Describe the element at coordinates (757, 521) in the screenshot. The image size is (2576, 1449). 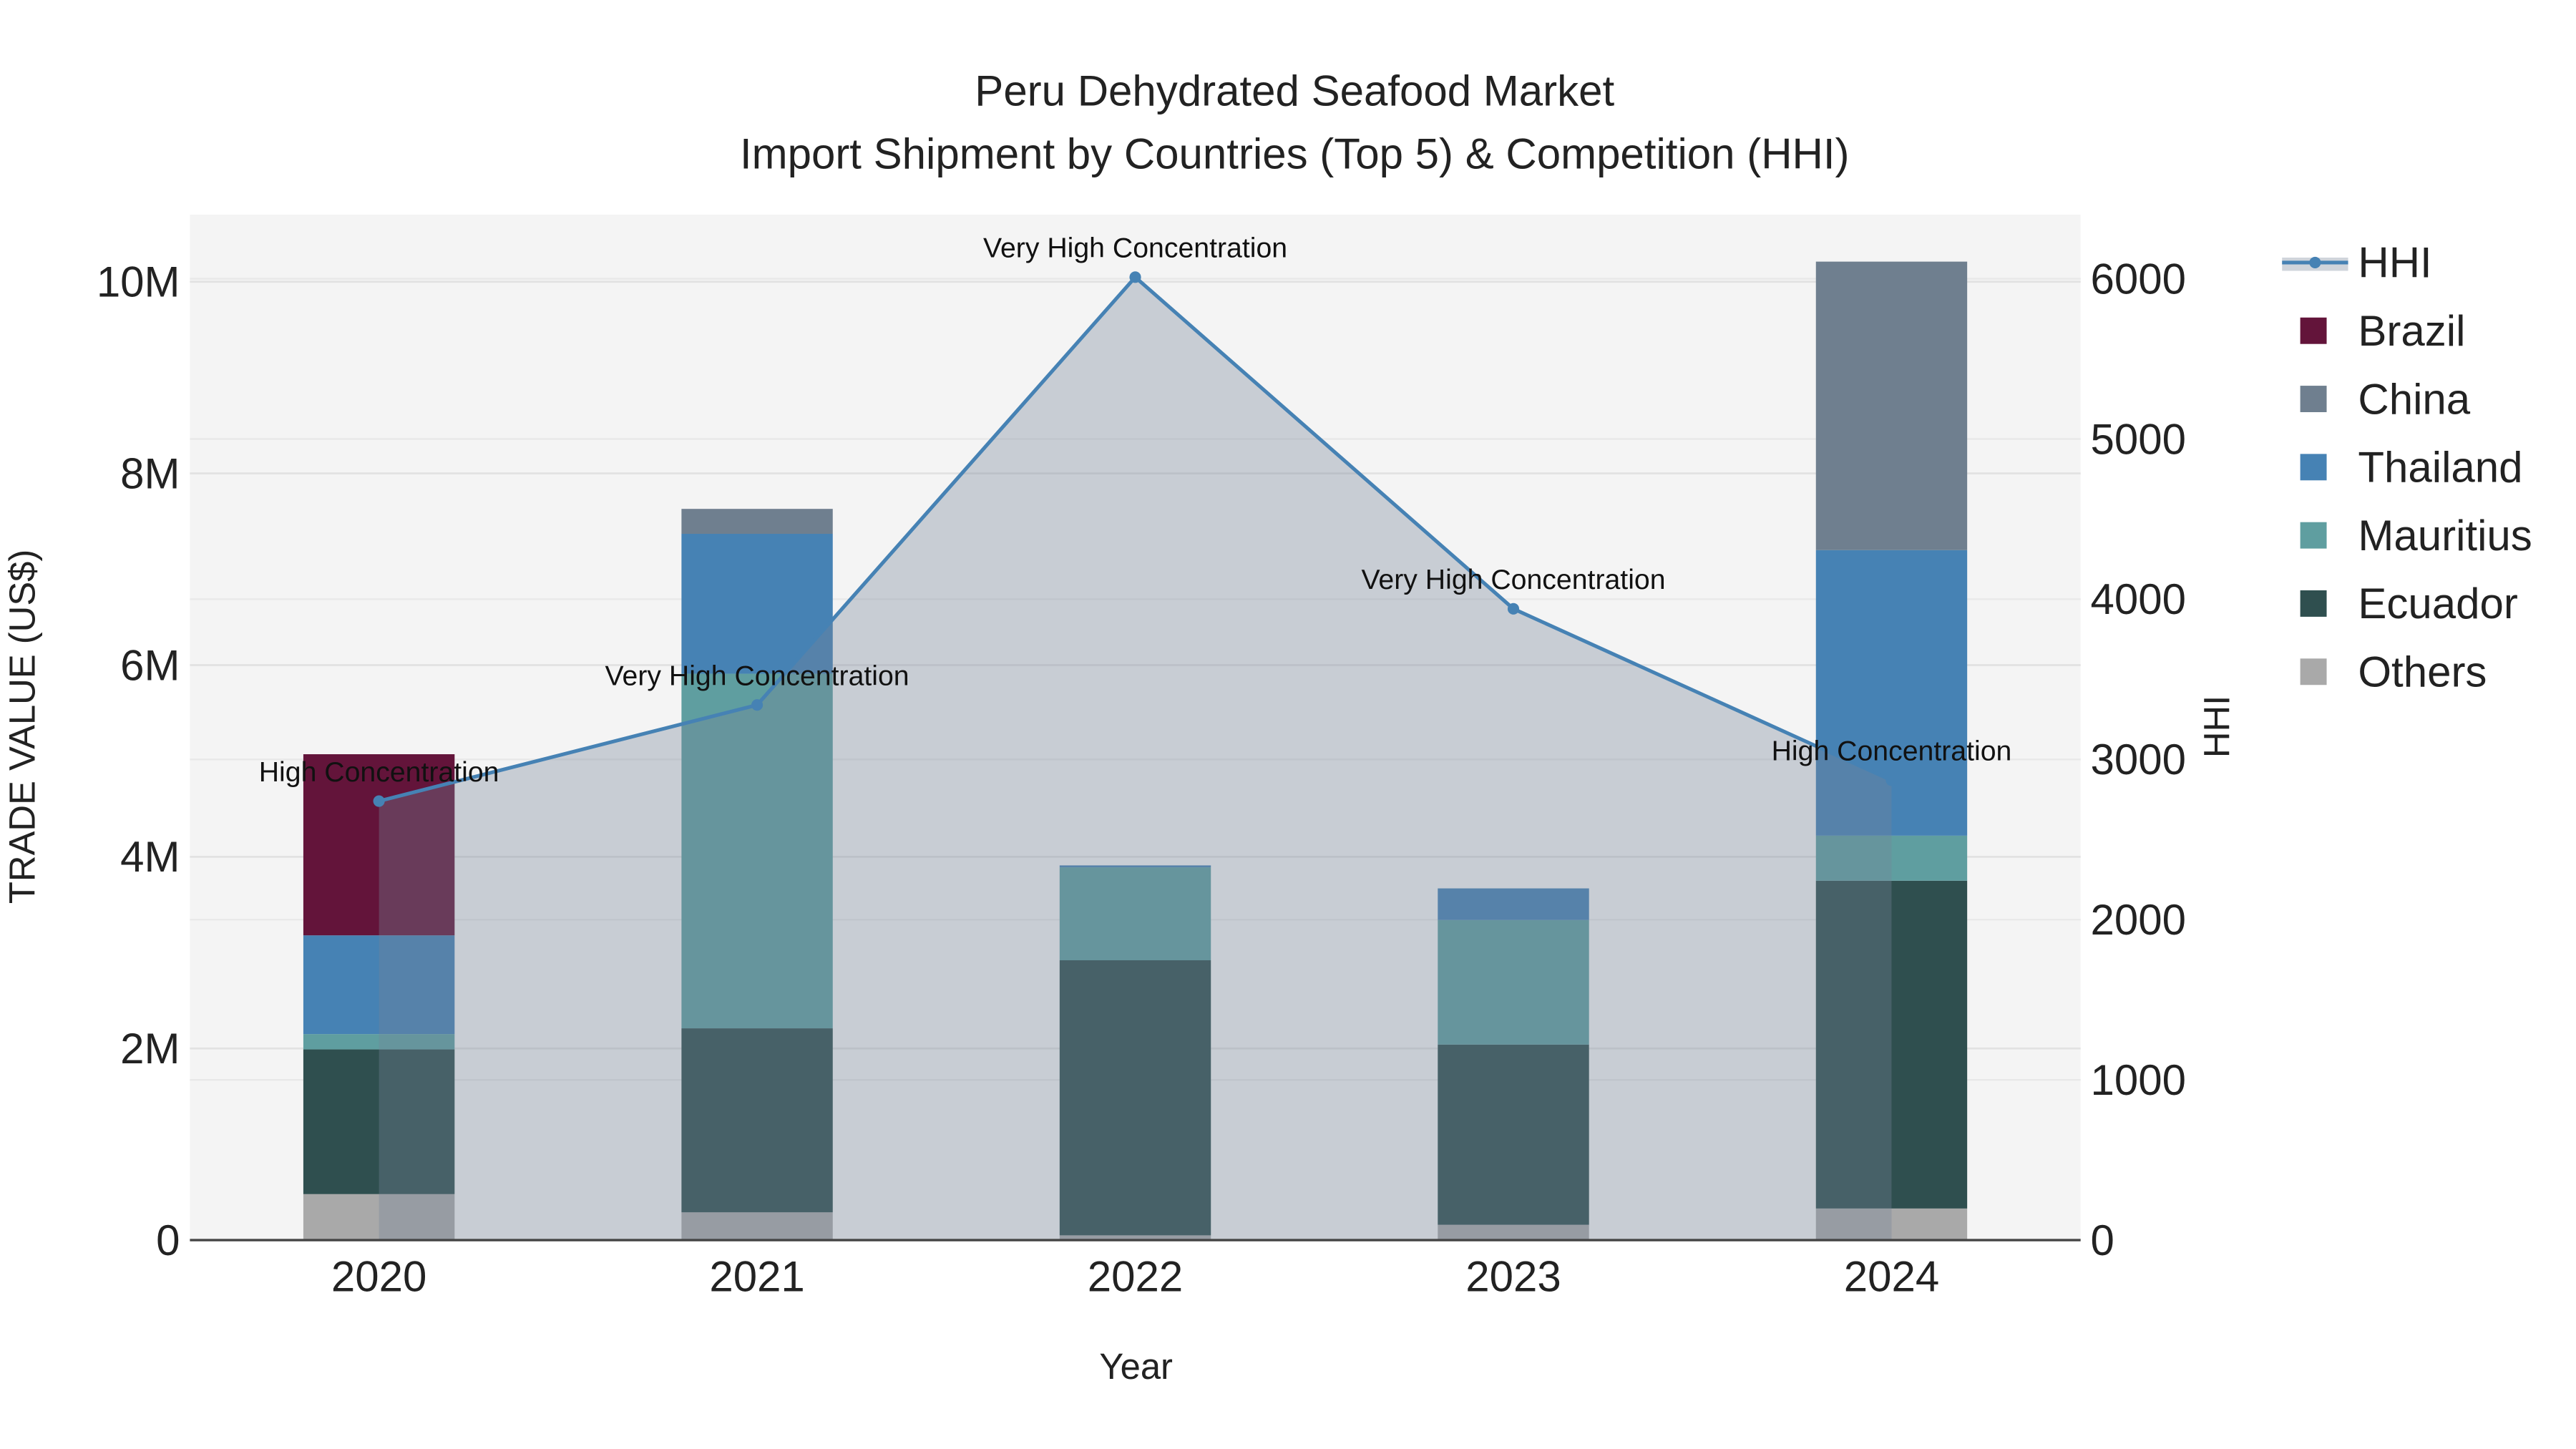
I see `bar-china-2021` at that location.